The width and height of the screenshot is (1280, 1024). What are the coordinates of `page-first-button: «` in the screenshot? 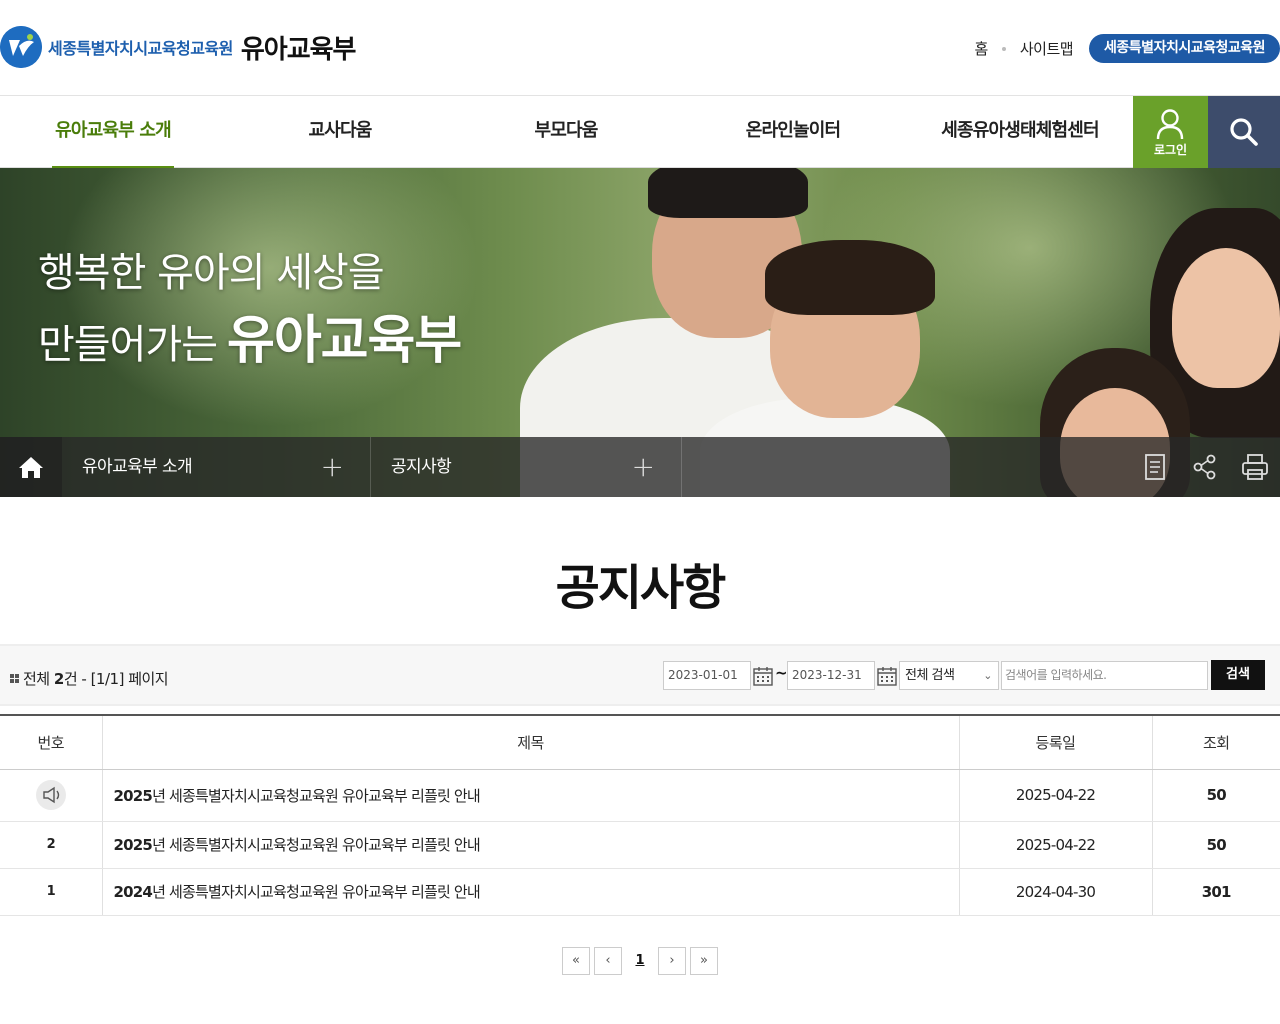 It's located at (576, 961).